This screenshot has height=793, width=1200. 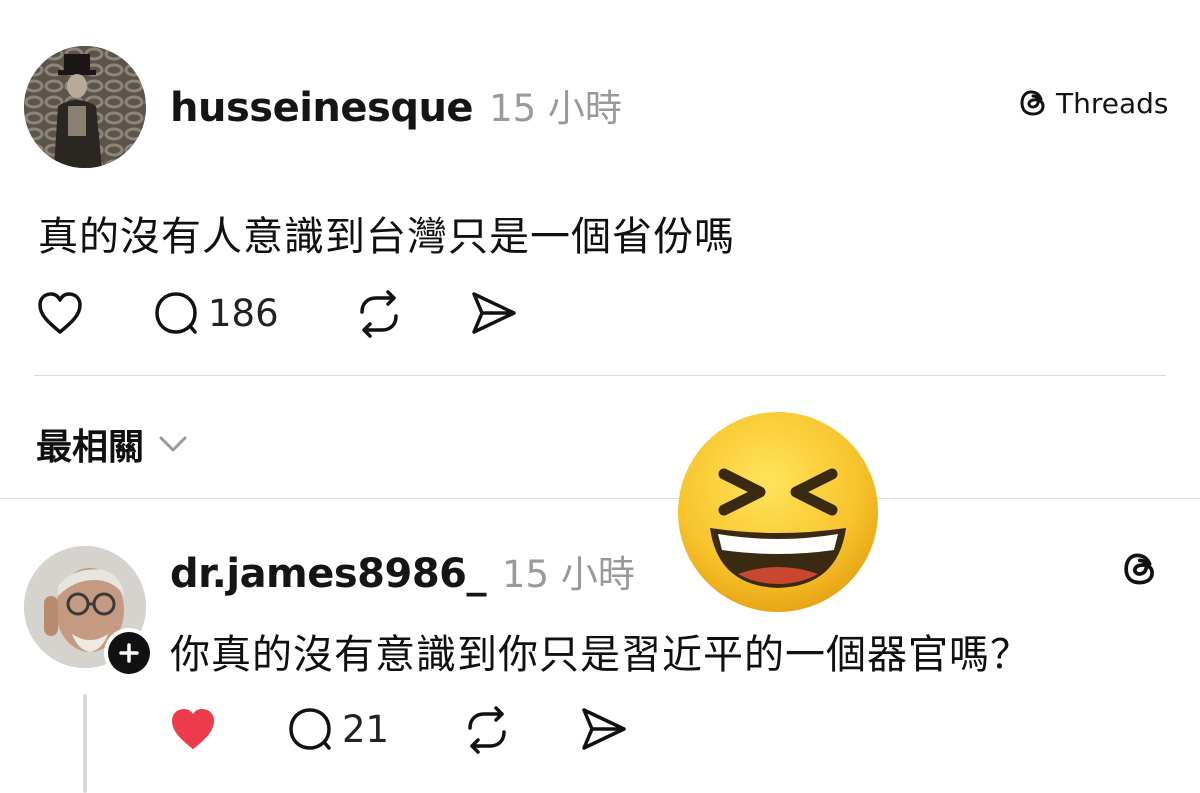 I want to click on plus-icon, so click(x=129, y=653).